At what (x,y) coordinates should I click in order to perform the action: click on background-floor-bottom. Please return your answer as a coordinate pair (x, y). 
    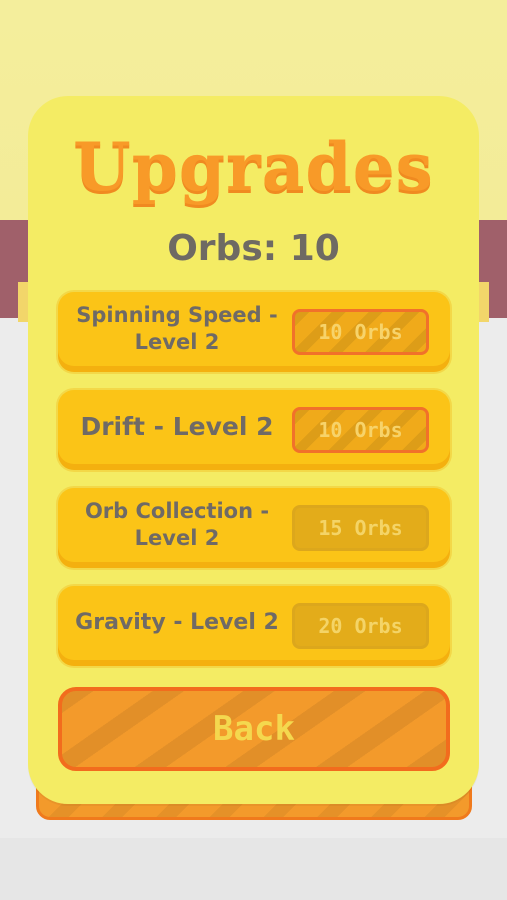
    Looking at the image, I should click on (253, 869).